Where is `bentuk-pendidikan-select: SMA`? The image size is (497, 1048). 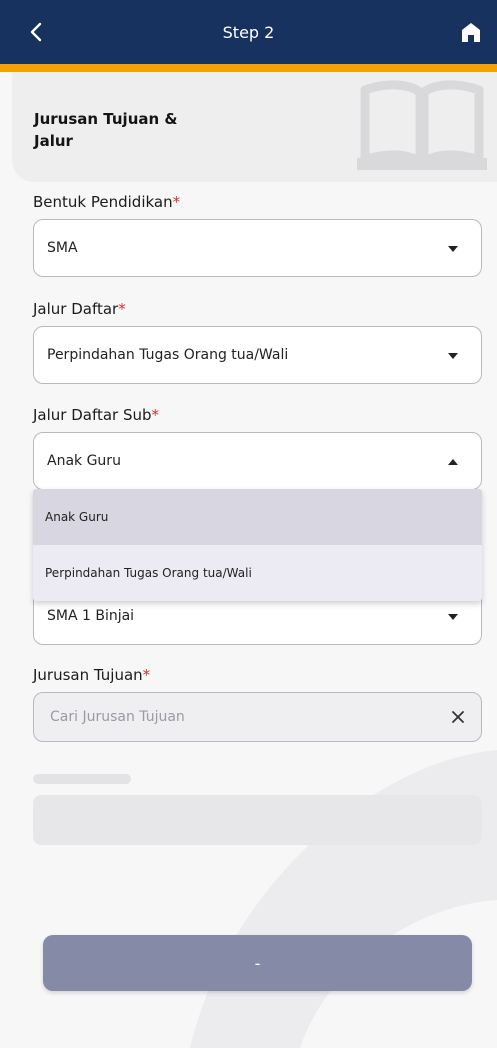
bentuk-pendidikan-select: SMA is located at coordinates (257, 248).